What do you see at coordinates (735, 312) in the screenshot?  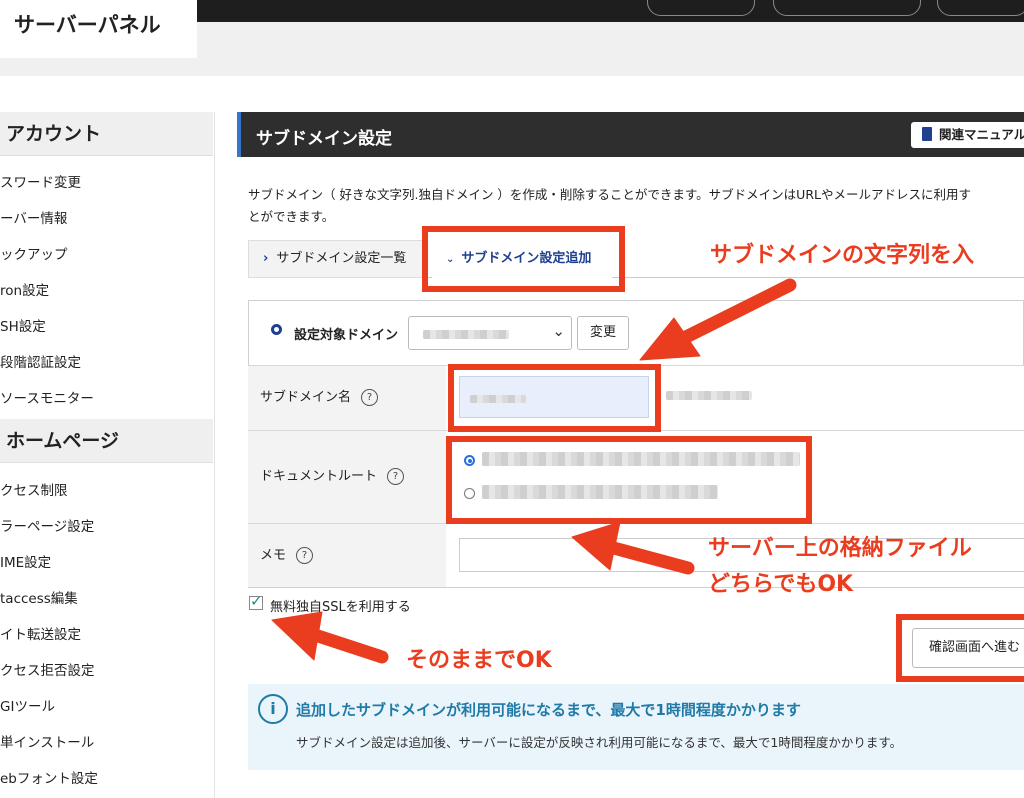 I see `arrow-to-subdomain-input` at bounding box center [735, 312].